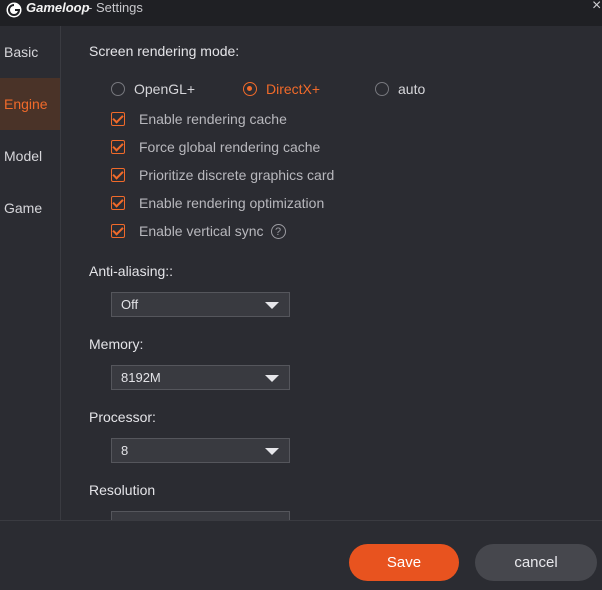 Image resolution: width=602 pixels, height=590 pixels. I want to click on checkbox-label: Enable rendering cache, so click(213, 119).